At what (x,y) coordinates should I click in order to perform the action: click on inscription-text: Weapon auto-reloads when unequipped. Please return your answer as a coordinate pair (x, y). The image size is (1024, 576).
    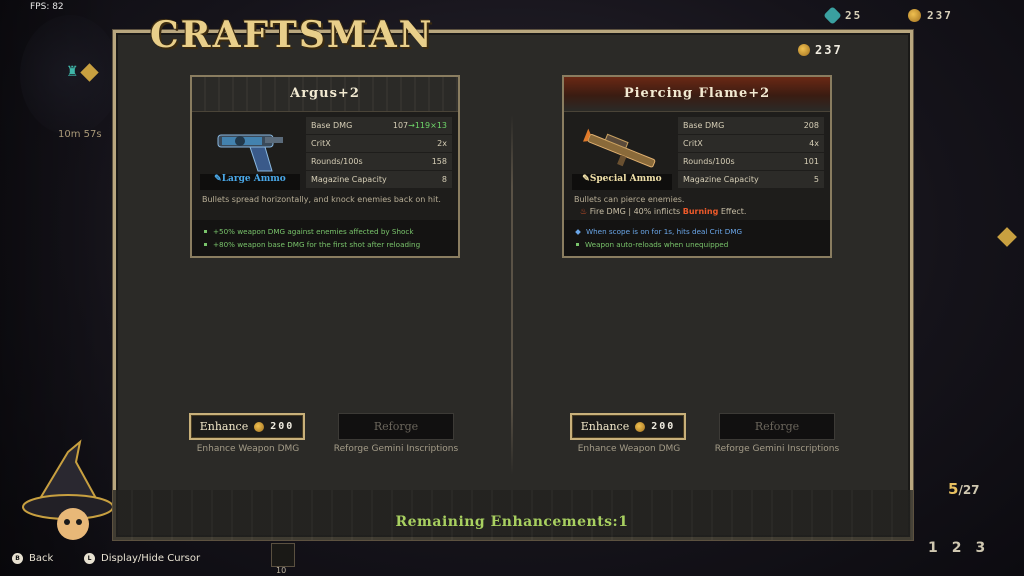
    Looking at the image, I should click on (657, 244).